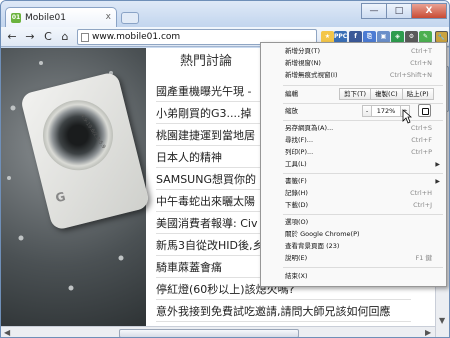  I want to click on list-item: 美國消費者報導: Civ, so click(208, 224).